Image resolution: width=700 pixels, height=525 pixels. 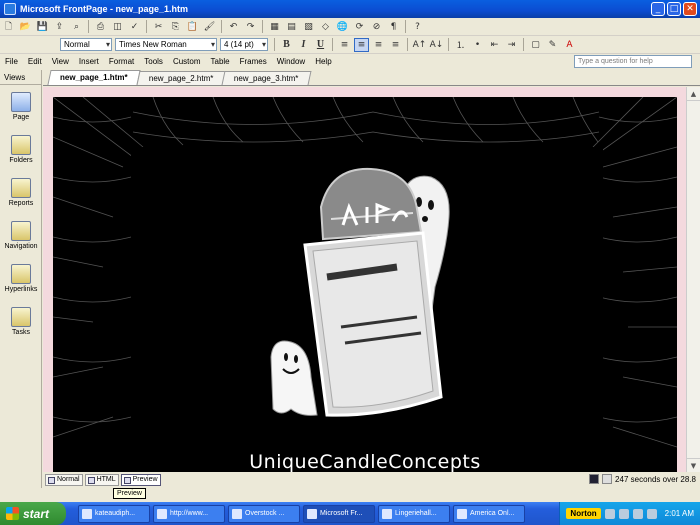 I want to click on menu-help: Help, so click(x=323, y=61).